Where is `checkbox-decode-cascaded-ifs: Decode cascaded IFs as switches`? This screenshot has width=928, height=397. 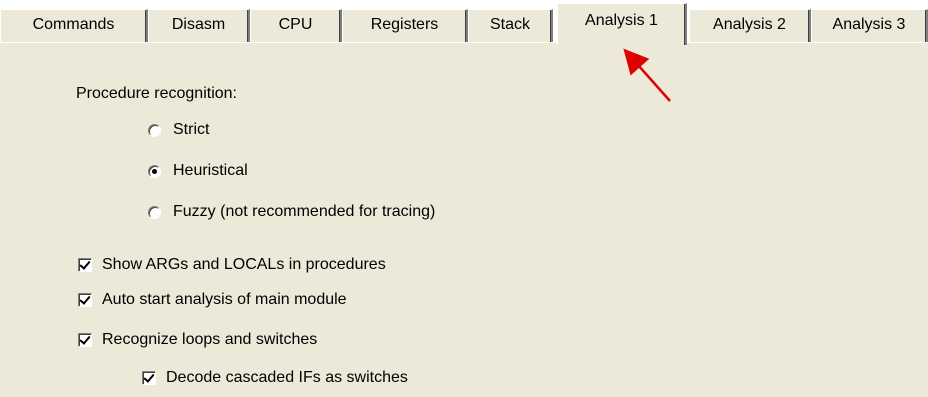
checkbox-decode-cascaded-ifs: Decode cascaded IFs as switches is located at coordinates (275, 378).